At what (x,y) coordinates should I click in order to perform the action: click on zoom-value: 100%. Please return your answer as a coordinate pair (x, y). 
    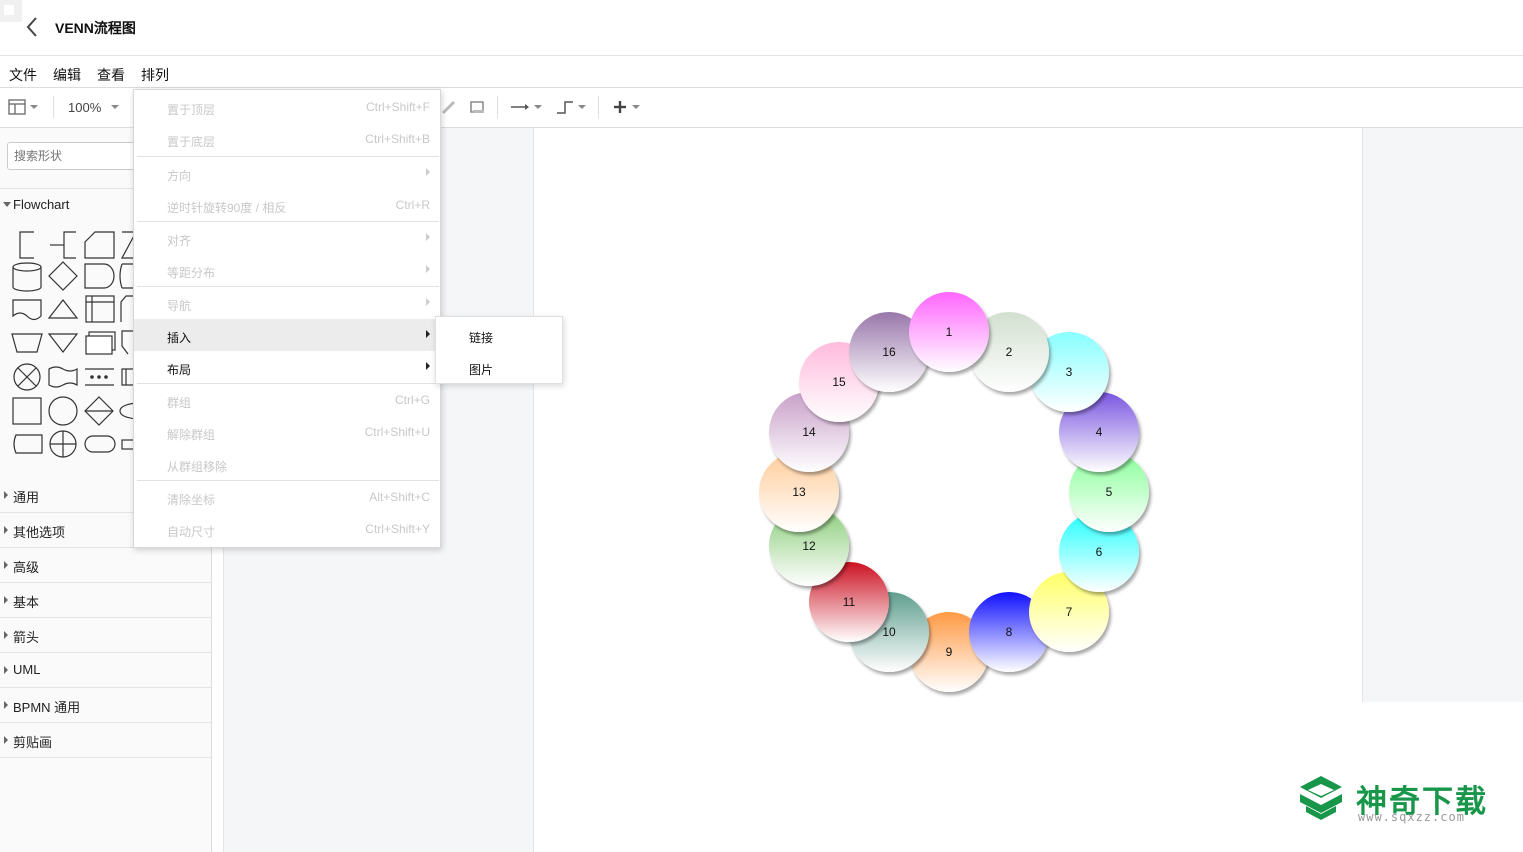
    Looking at the image, I should click on (85, 107).